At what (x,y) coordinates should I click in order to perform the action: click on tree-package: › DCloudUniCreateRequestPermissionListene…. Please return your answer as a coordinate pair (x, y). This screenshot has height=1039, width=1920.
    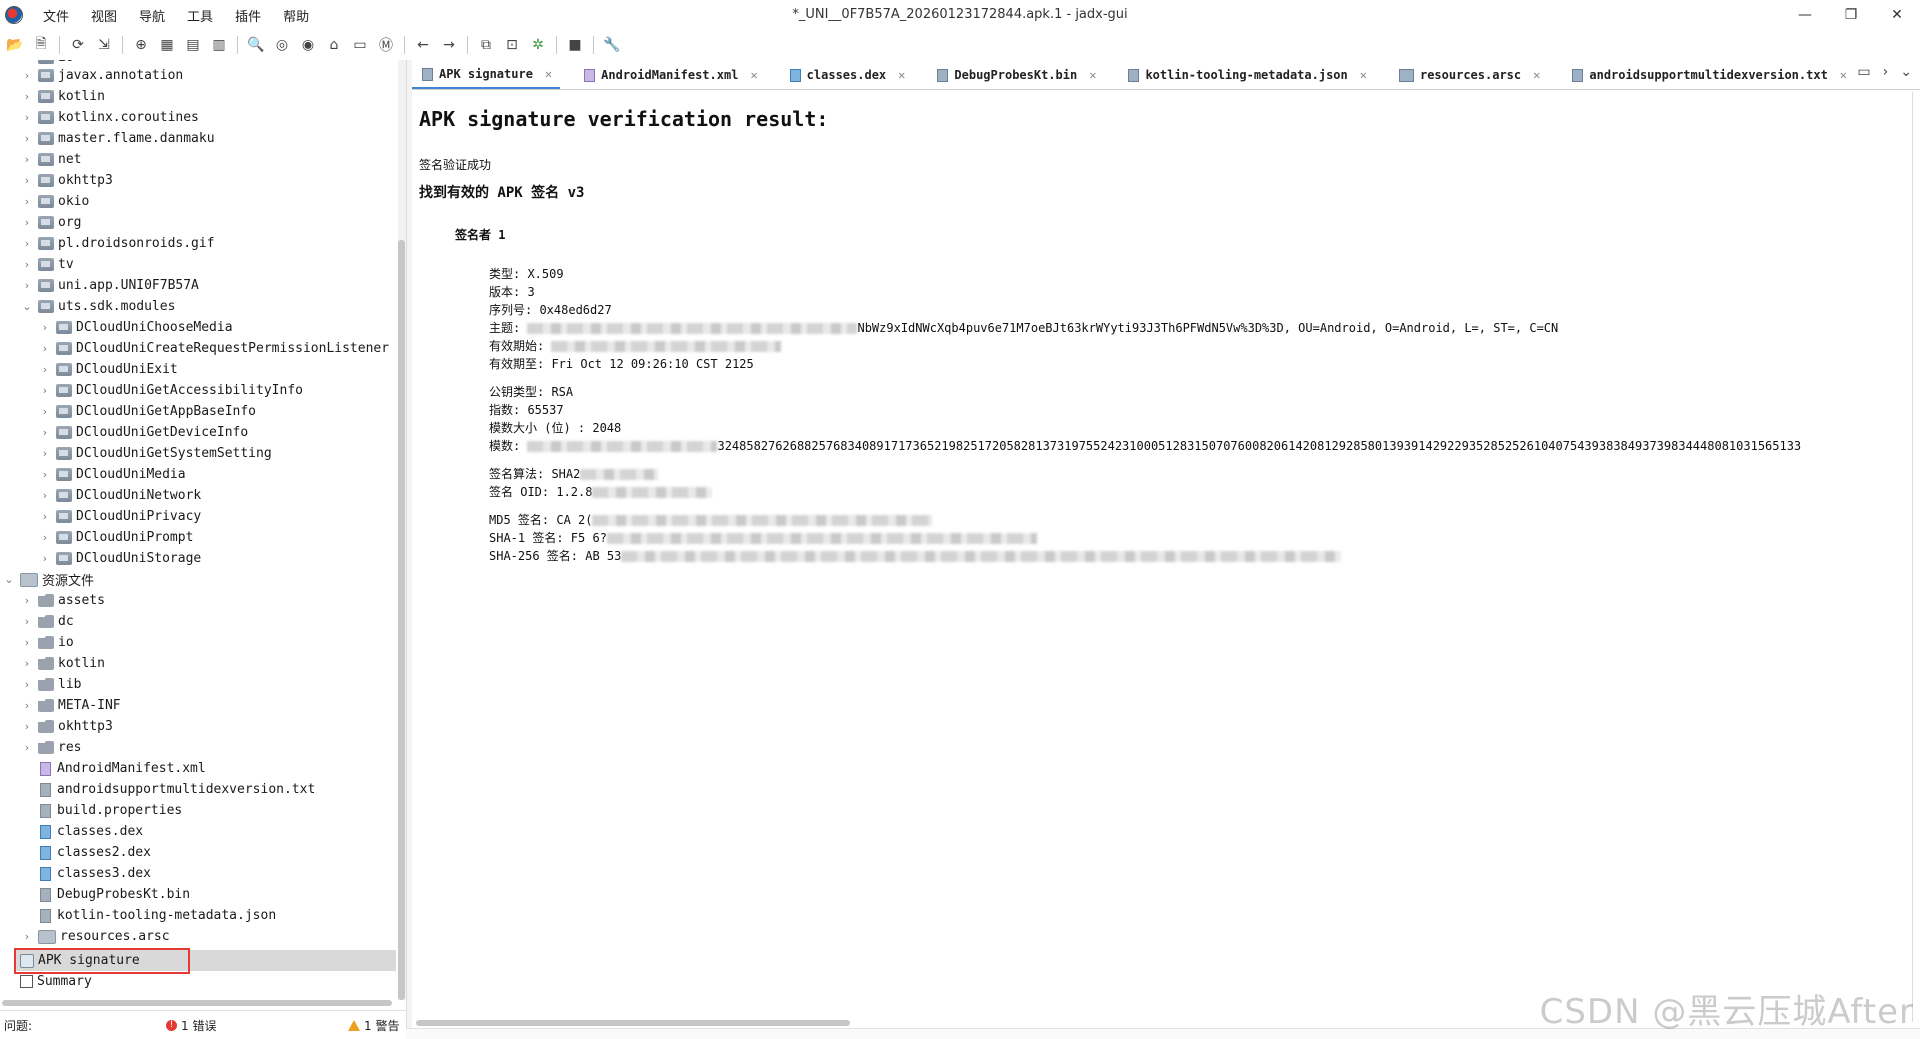
    Looking at the image, I should click on (213, 348).